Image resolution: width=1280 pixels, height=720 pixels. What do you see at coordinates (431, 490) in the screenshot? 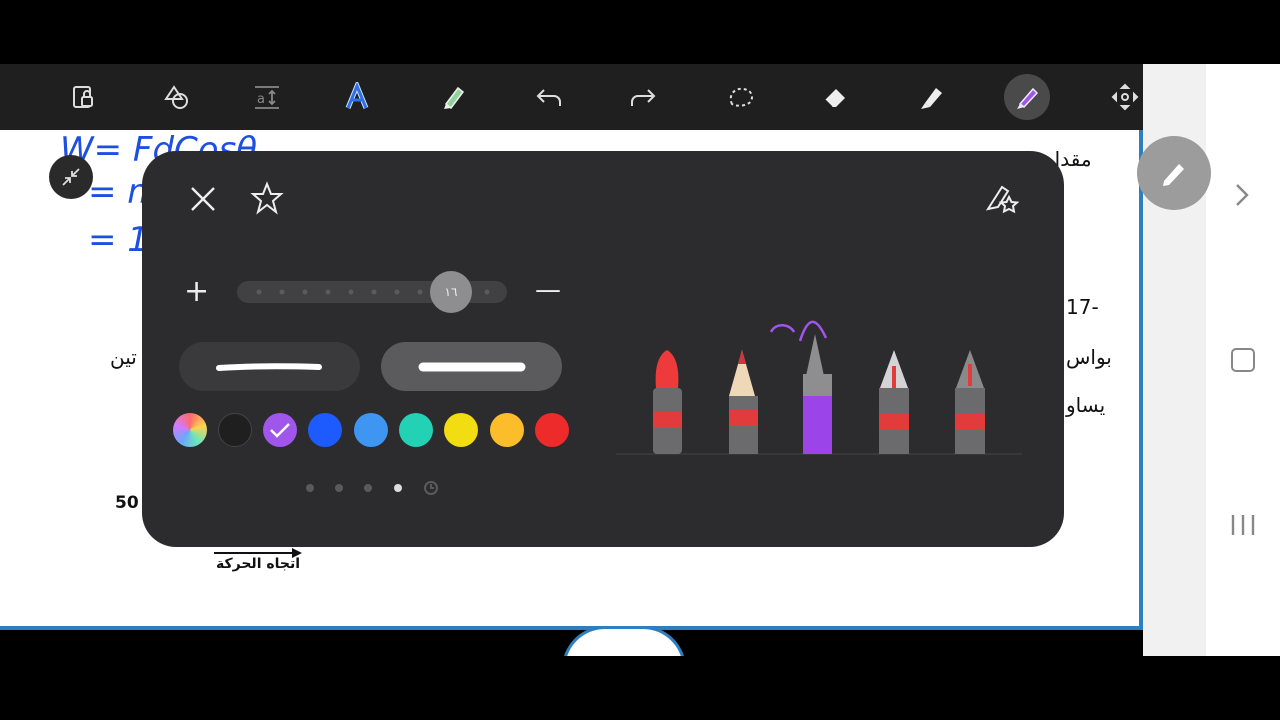
I see `recent-colors-icon` at bounding box center [431, 490].